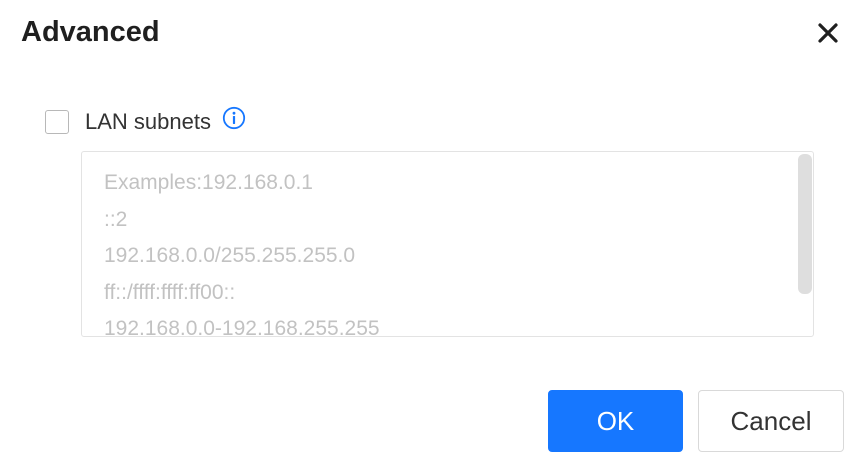 The width and height of the screenshot is (862, 466). What do you see at coordinates (615, 421) in the screenshot?
I see `ok-button: OK` at bounding box center [615, 421].